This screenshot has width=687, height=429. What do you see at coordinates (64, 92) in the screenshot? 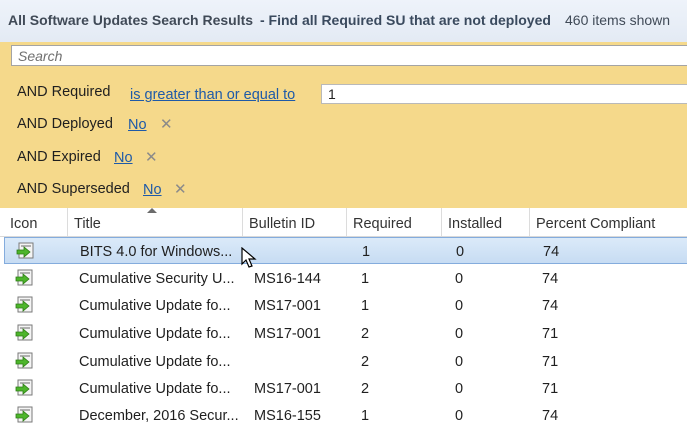
I see `criteria-required-label: AND Required` at bounding box center [64, 92].